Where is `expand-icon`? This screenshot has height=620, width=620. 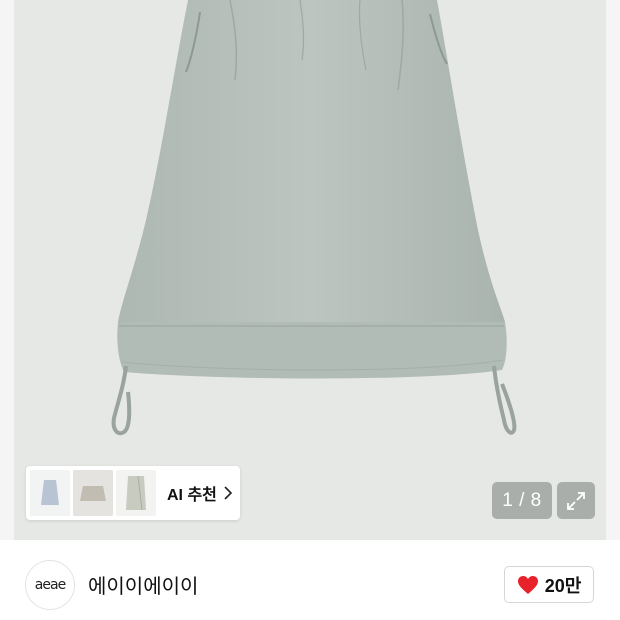 expand-icon is located at coordinates (576, 500).